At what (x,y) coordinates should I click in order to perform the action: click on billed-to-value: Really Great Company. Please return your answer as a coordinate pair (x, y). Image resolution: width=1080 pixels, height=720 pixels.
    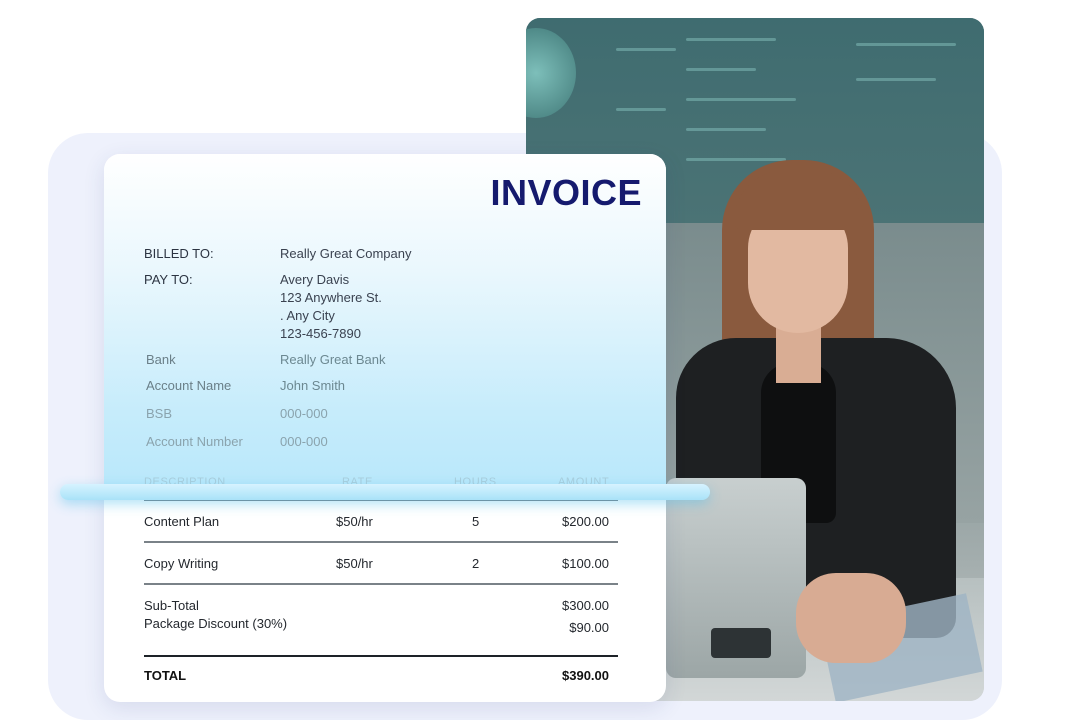
    Looking at the image, I should click on (346, 253).